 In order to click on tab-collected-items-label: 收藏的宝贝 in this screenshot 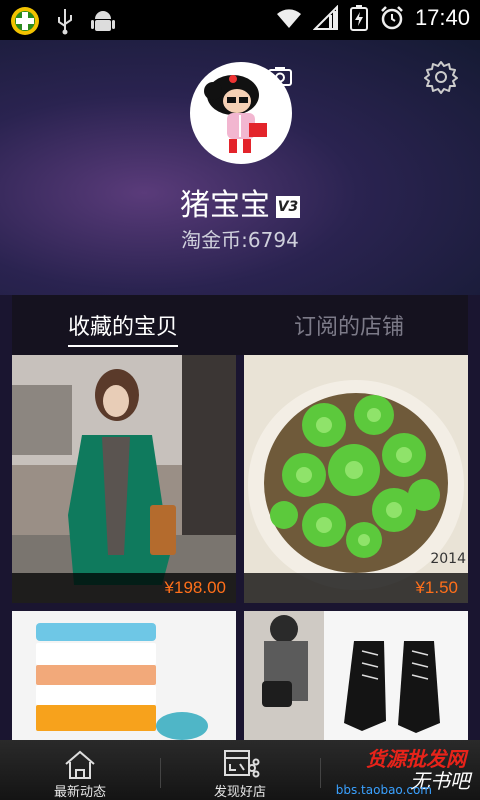, I will do `click(123, 327)`.